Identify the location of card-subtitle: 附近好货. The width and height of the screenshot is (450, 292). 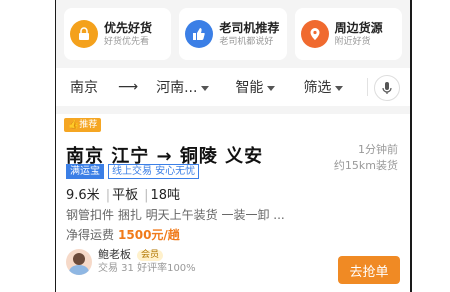
(352, 42).